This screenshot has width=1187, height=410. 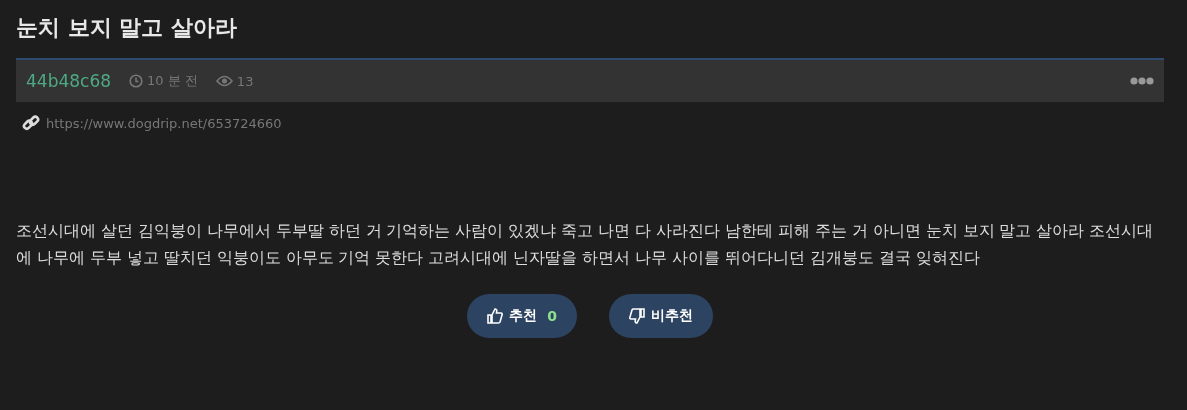 I want to click on upvote-button: 추천 0, so click(x=522, y=316).